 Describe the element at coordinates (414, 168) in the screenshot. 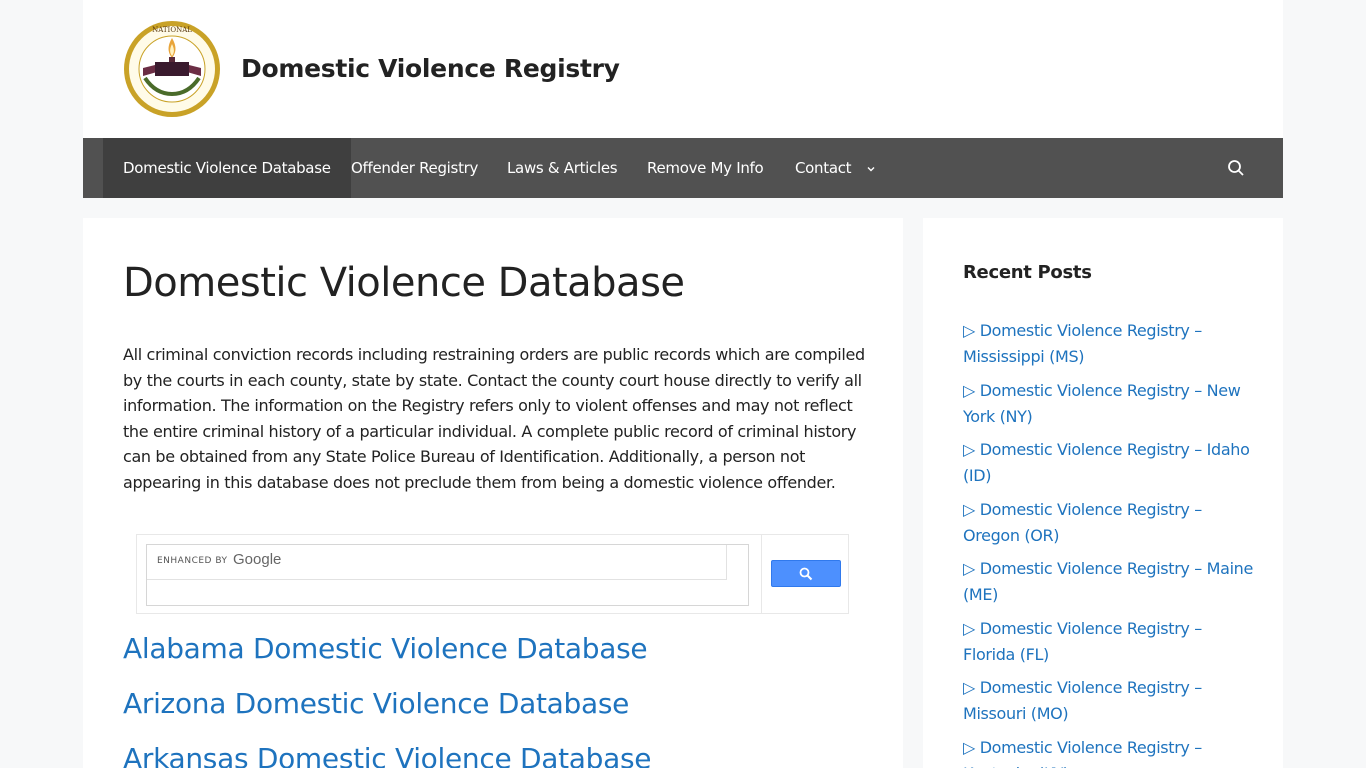

I see `nav-item-offender-registry: Offender Registry` at that location.